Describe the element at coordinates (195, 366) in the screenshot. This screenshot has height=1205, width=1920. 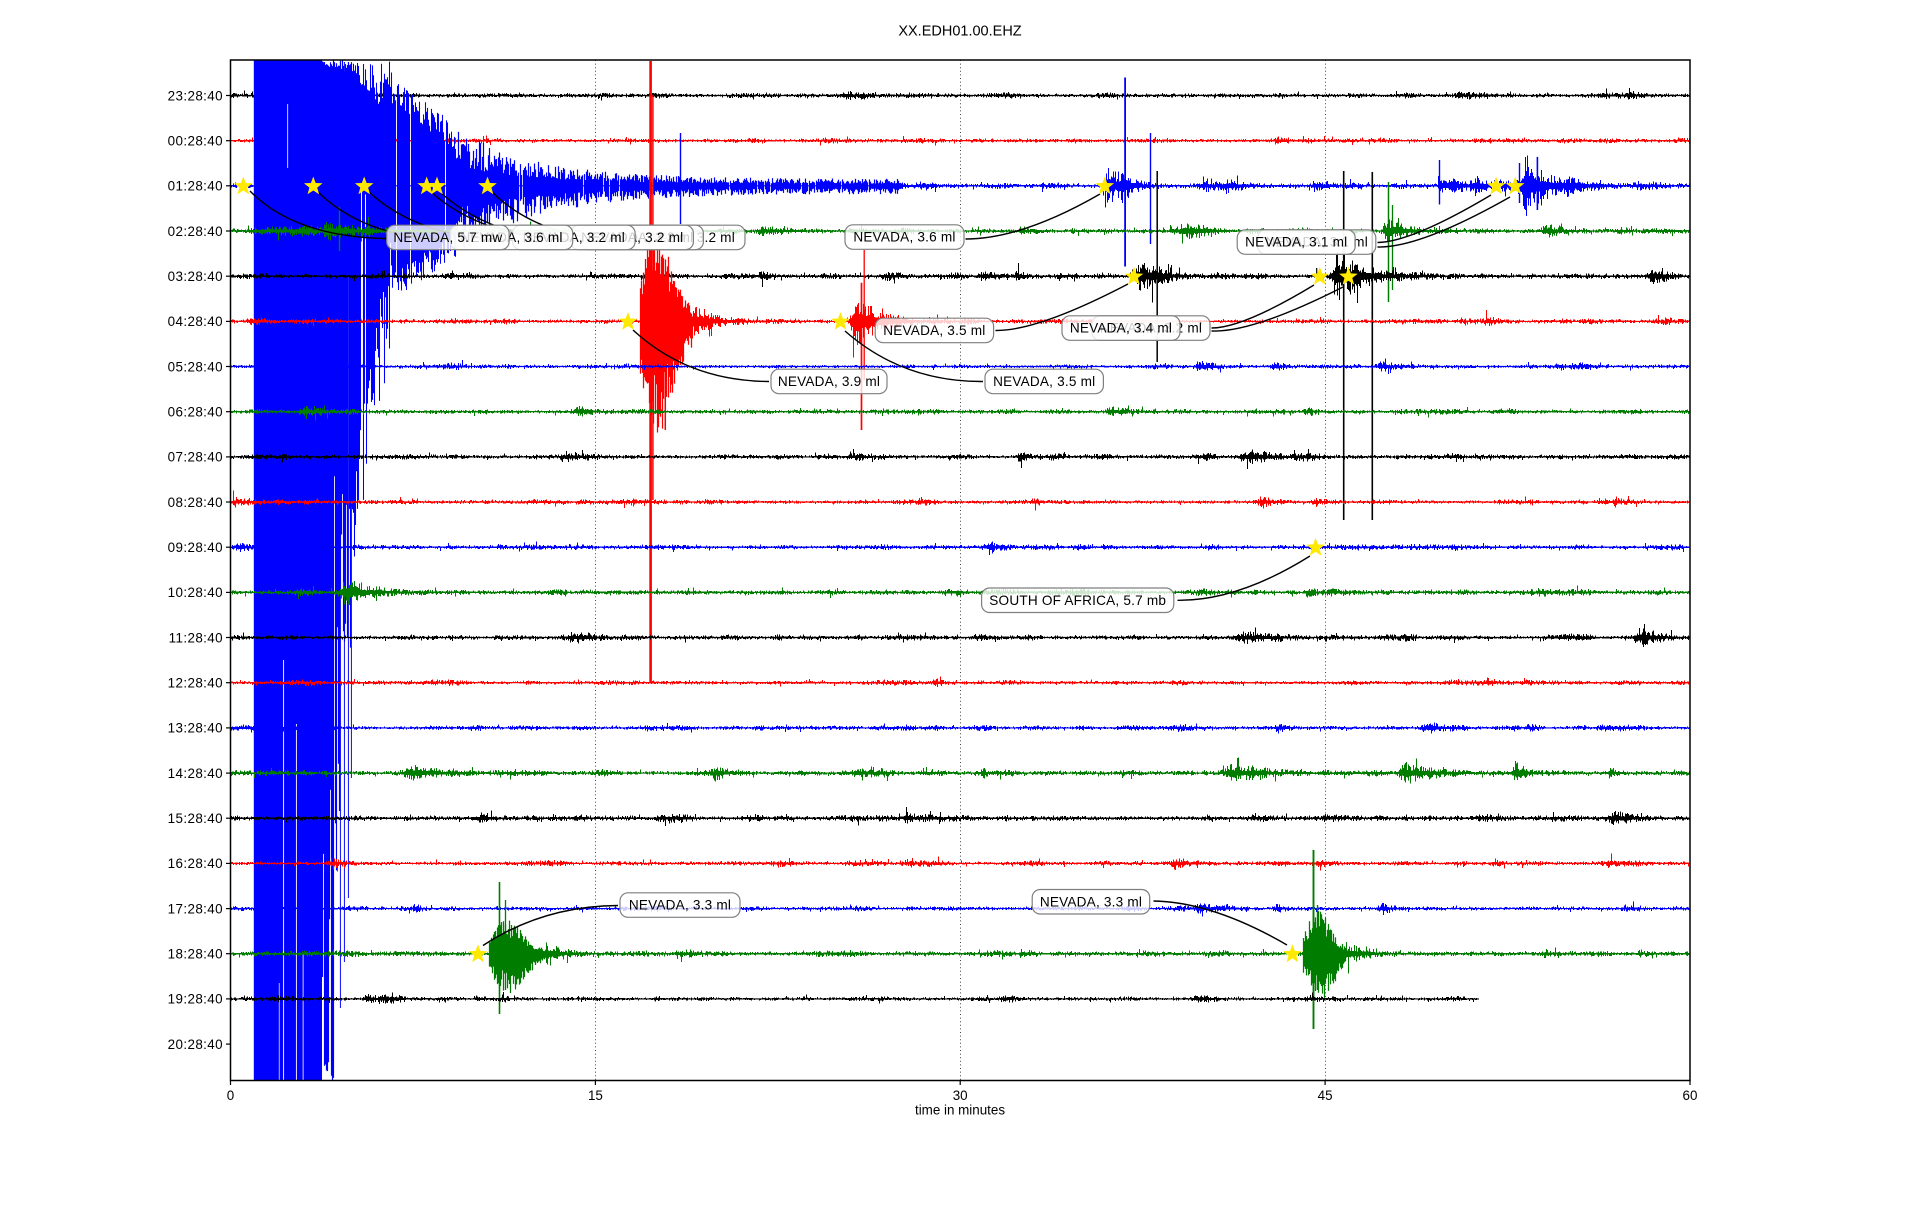
I see `svg-text: 05:28:40` at that location.